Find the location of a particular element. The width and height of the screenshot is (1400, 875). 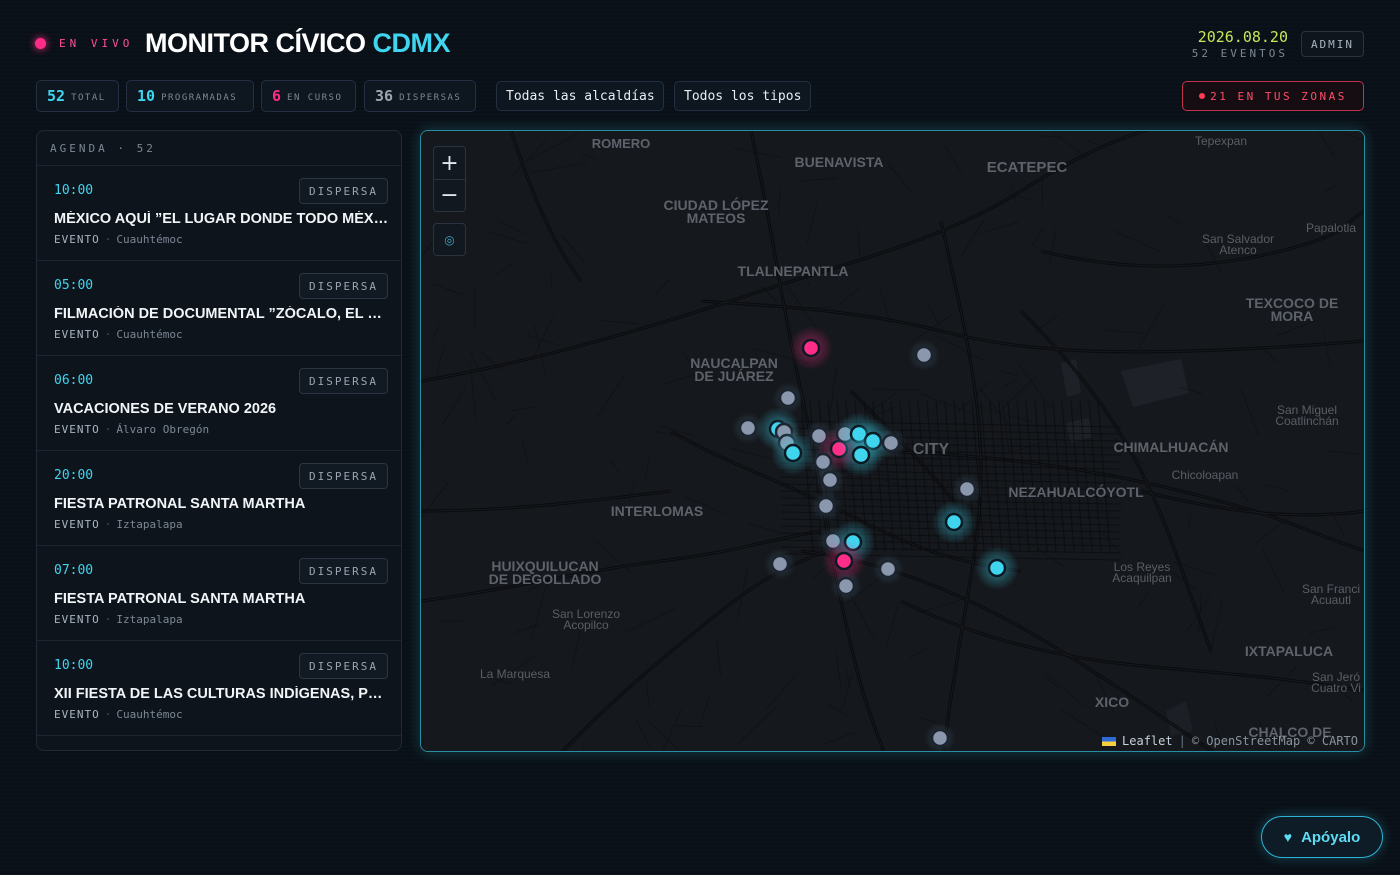

stat-chip-en-curso: 6 EN CURSO is located at coordinates (308, 96).